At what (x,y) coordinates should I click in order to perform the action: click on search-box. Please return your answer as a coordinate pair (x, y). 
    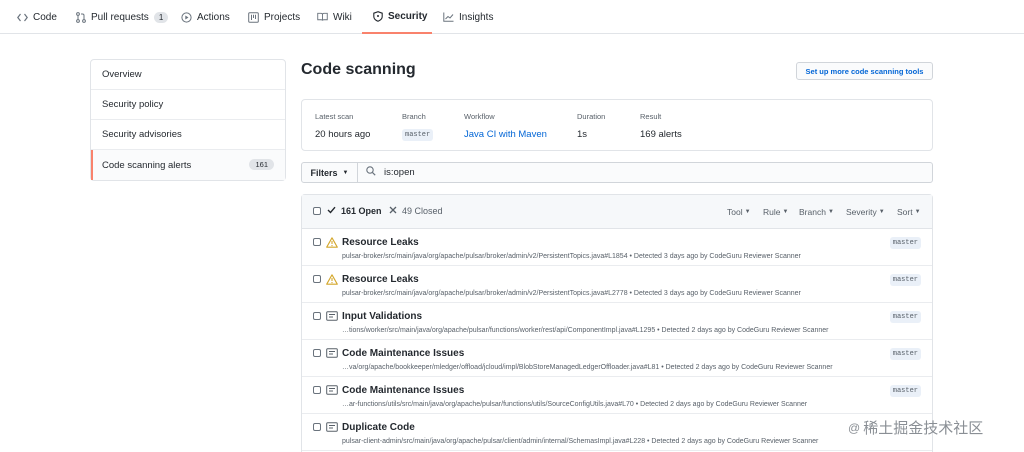
    Looking at the image, I should click on (645, 172).